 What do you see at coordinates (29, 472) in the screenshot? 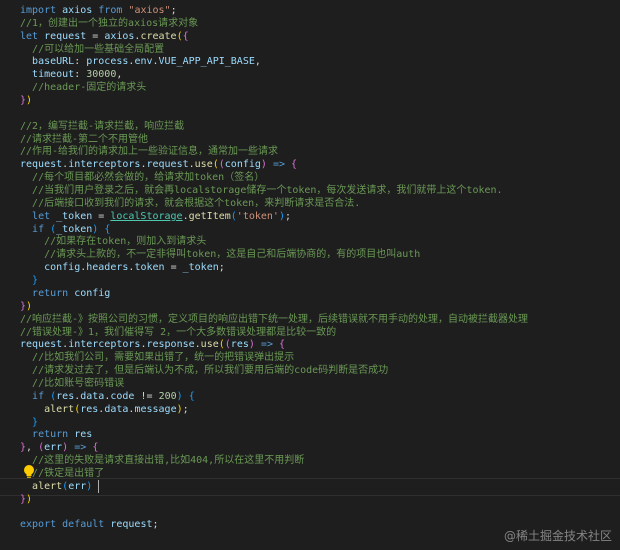
I see `lightbulb-icon` at bounding box center [29, 472].